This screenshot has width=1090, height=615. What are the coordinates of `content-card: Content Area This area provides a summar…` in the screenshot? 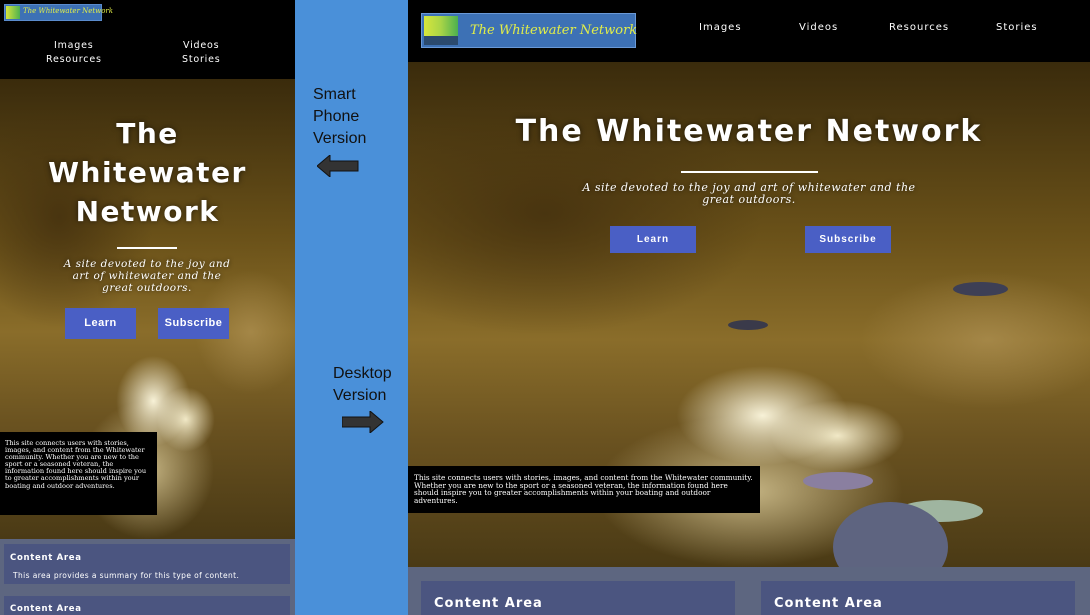 It's located at (147, 564).